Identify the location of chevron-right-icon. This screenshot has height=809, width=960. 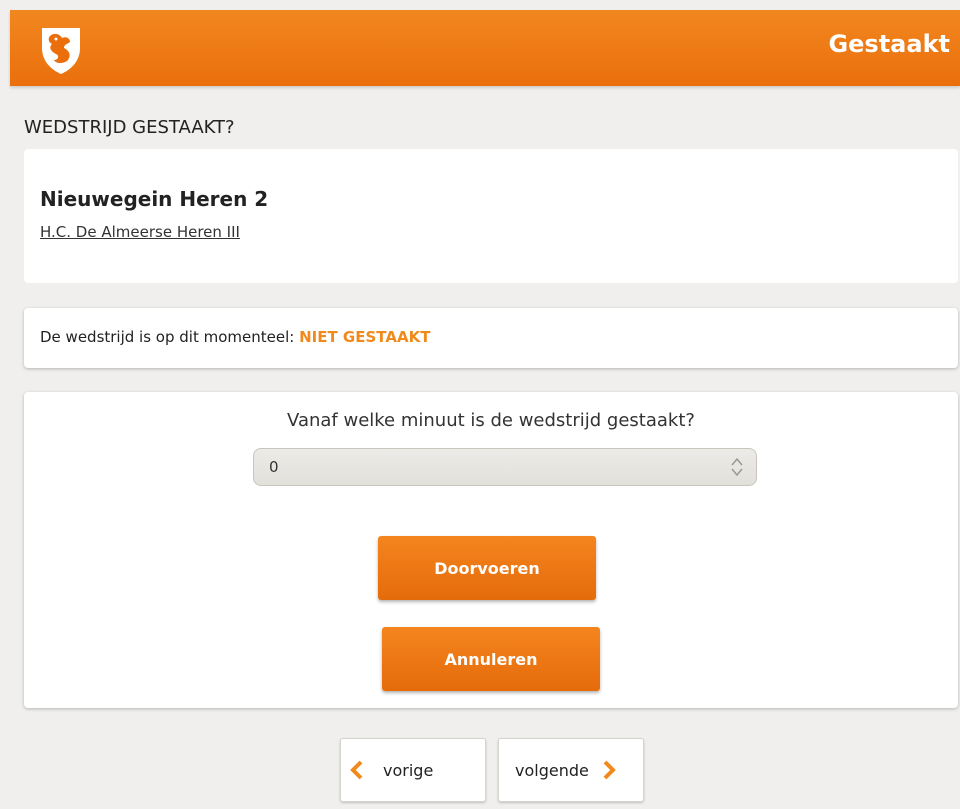
(609, 770).